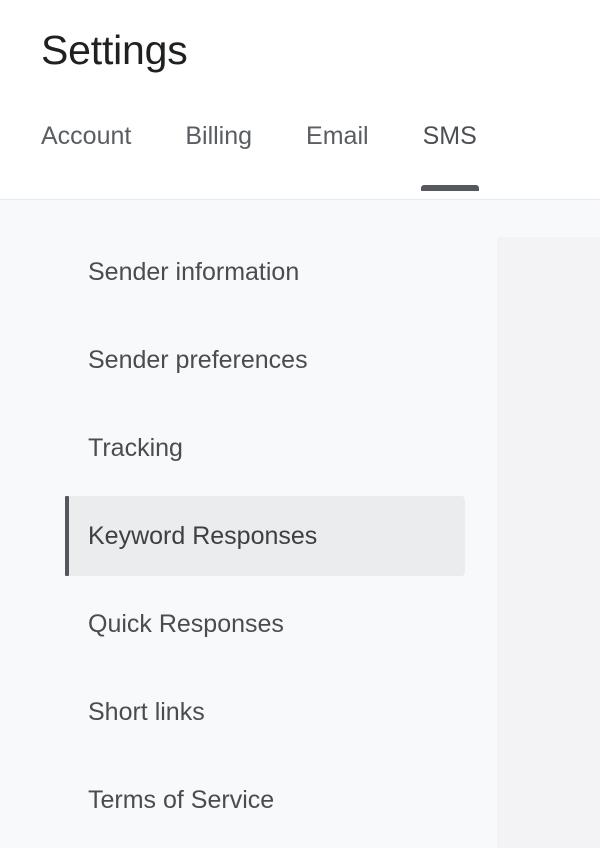 Image resolution: width=600 pixels, height=848 pixels. Describe the element at coordinates (449, 155) in the screenshot. I see `tab-sms: SMS` at that location.